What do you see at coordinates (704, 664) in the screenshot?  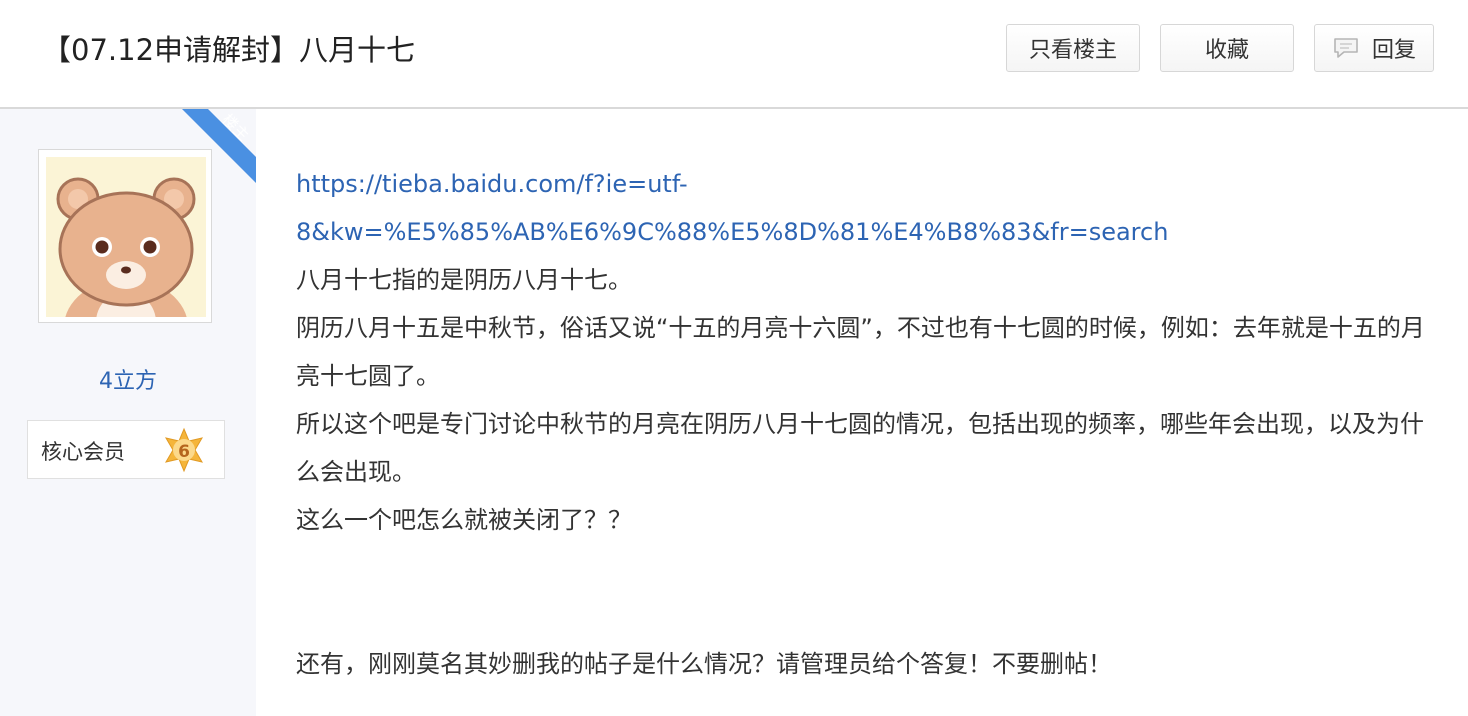 I see `post-final-paragraph: 还有，刚刚莫名其妙删我的帖子是什么情况？请管理员给个答复！不要删帖！` at bounding box center [704, 664].